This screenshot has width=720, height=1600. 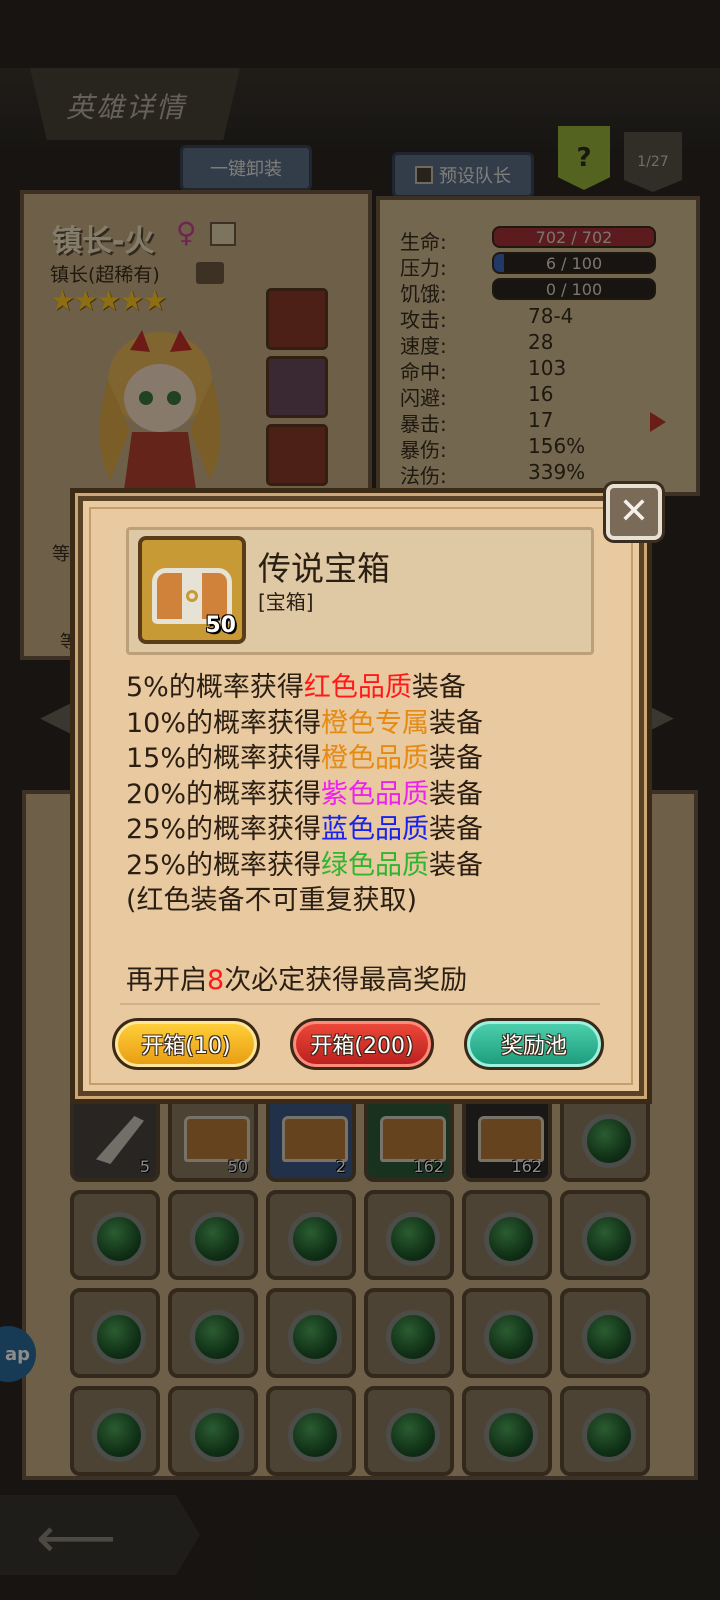 What do you see at coordinates (658, 422) in the screenshot?
I see `stats-next-arrow-icon` at bounding box center [658, 422].